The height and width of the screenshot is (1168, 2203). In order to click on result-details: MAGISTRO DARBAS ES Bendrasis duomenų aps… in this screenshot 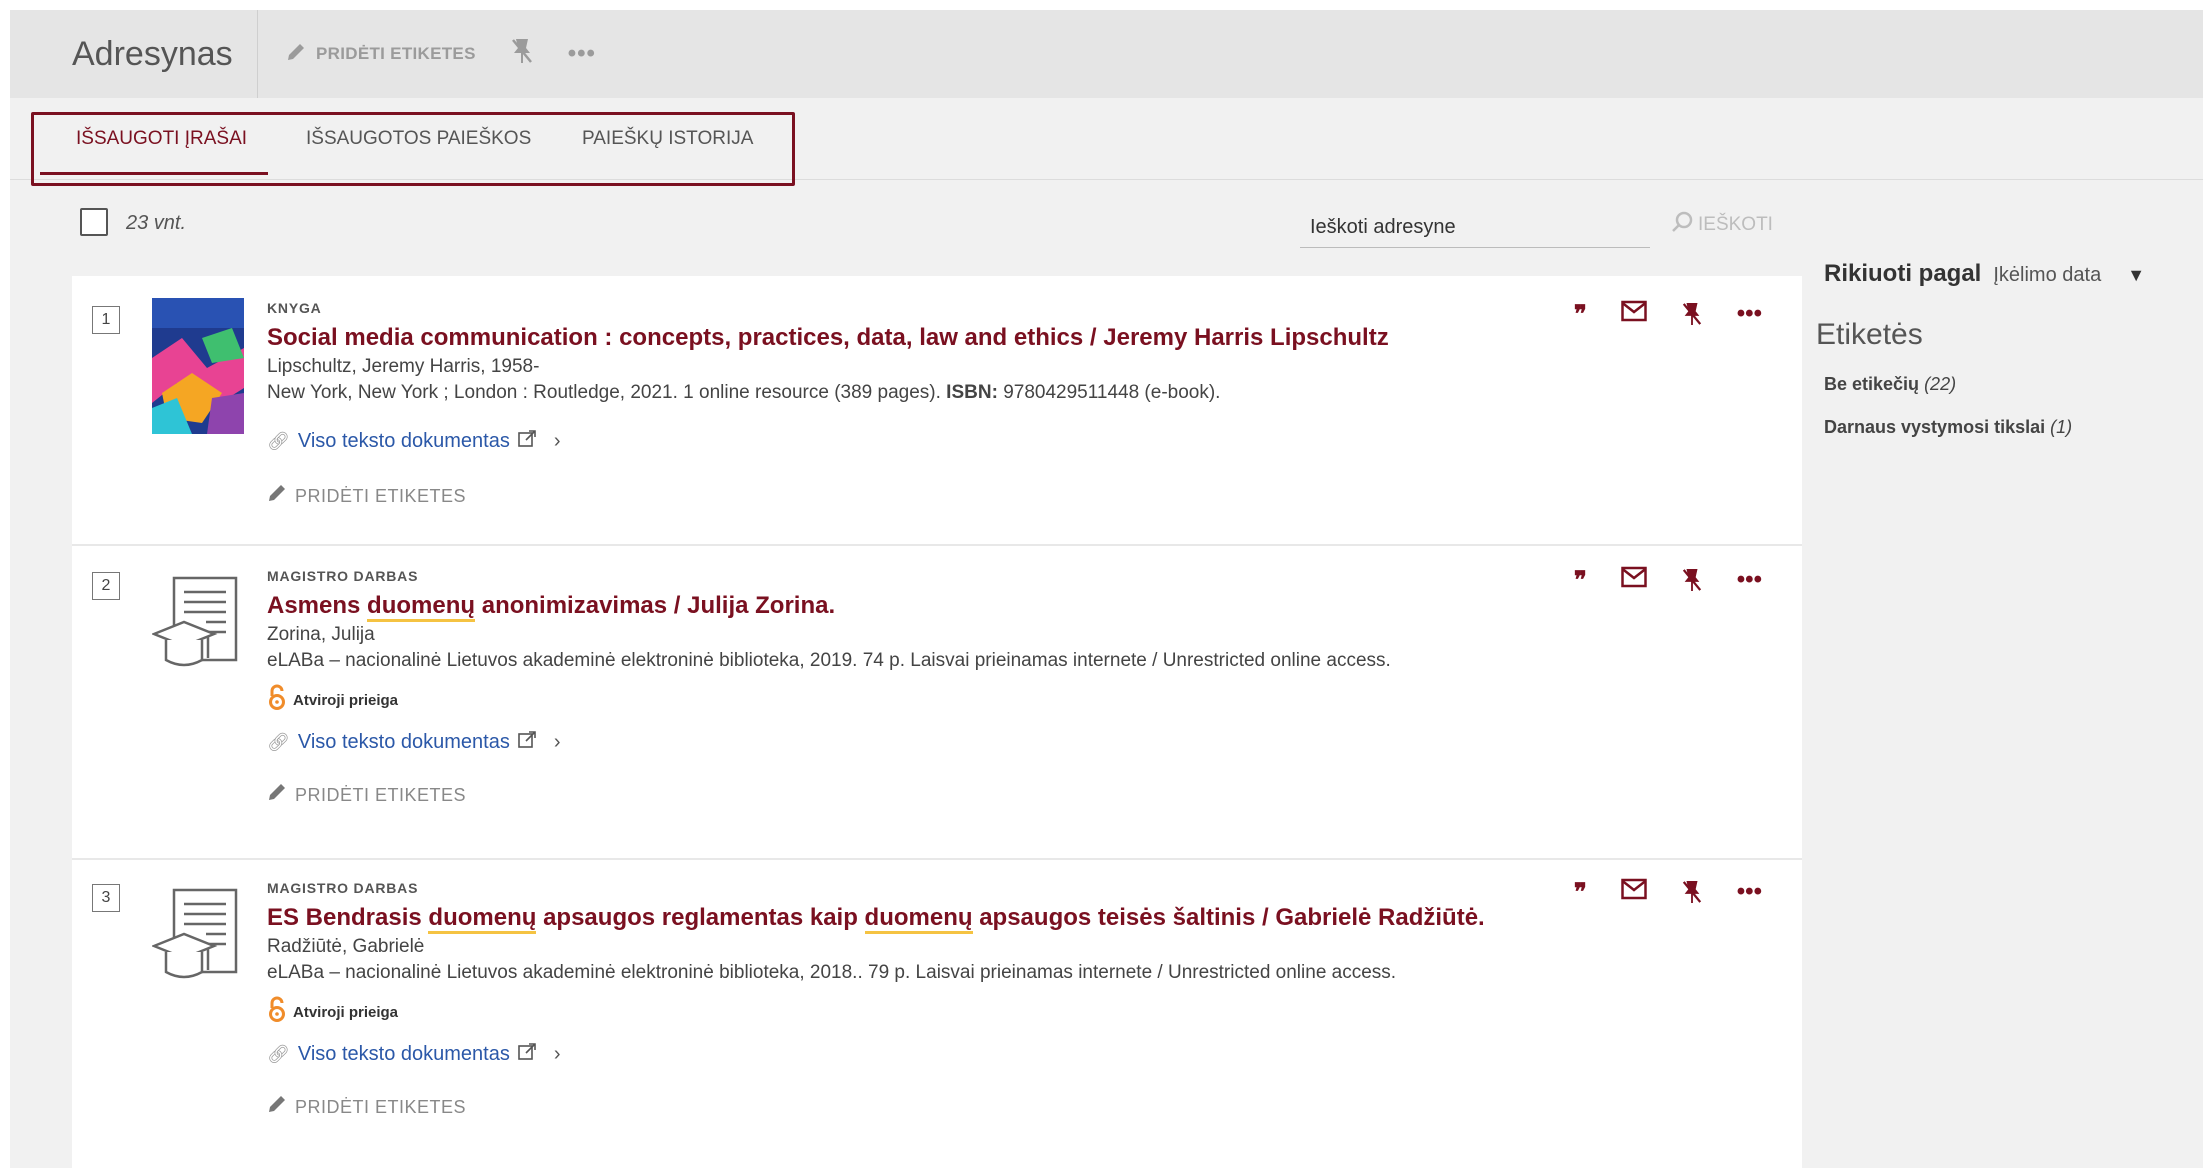, I will do `click(1004, 1000)`.